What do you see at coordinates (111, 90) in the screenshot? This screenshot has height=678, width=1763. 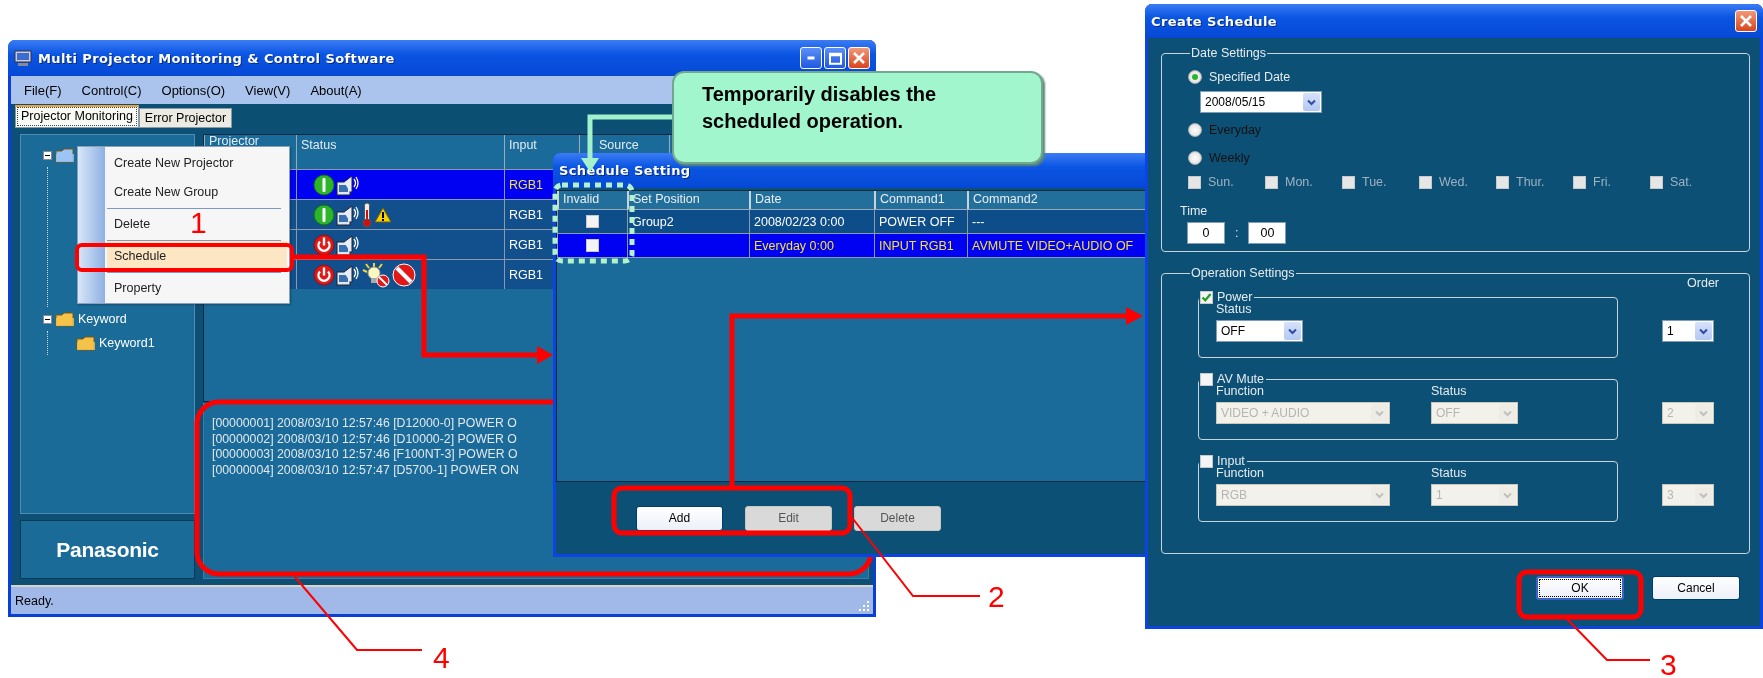 I see `menu-item: Control(C)` at bounding box center [111, 90].